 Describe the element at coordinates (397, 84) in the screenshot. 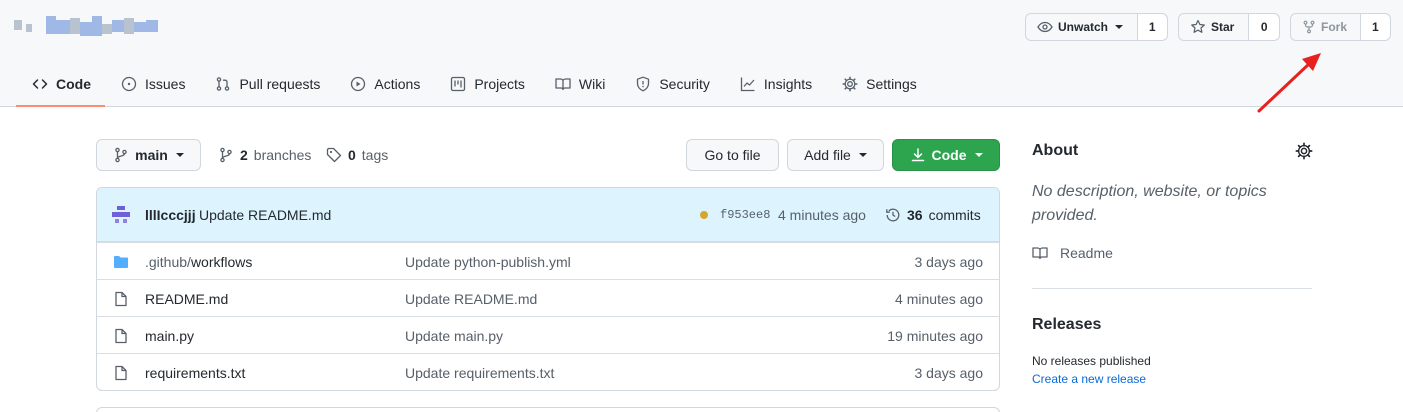

I see `tab-label: Actions` at that location.